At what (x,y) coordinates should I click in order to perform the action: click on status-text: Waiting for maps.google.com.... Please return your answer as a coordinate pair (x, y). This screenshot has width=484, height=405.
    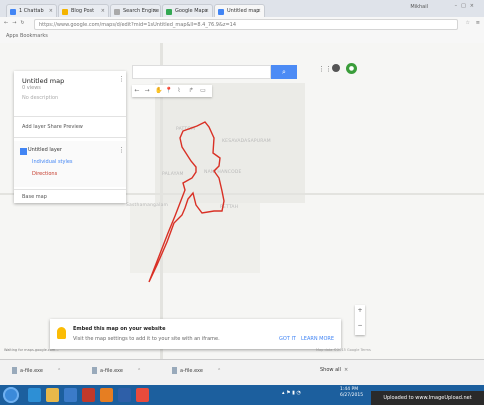
    Looking at the image, I should click on (31, 350).